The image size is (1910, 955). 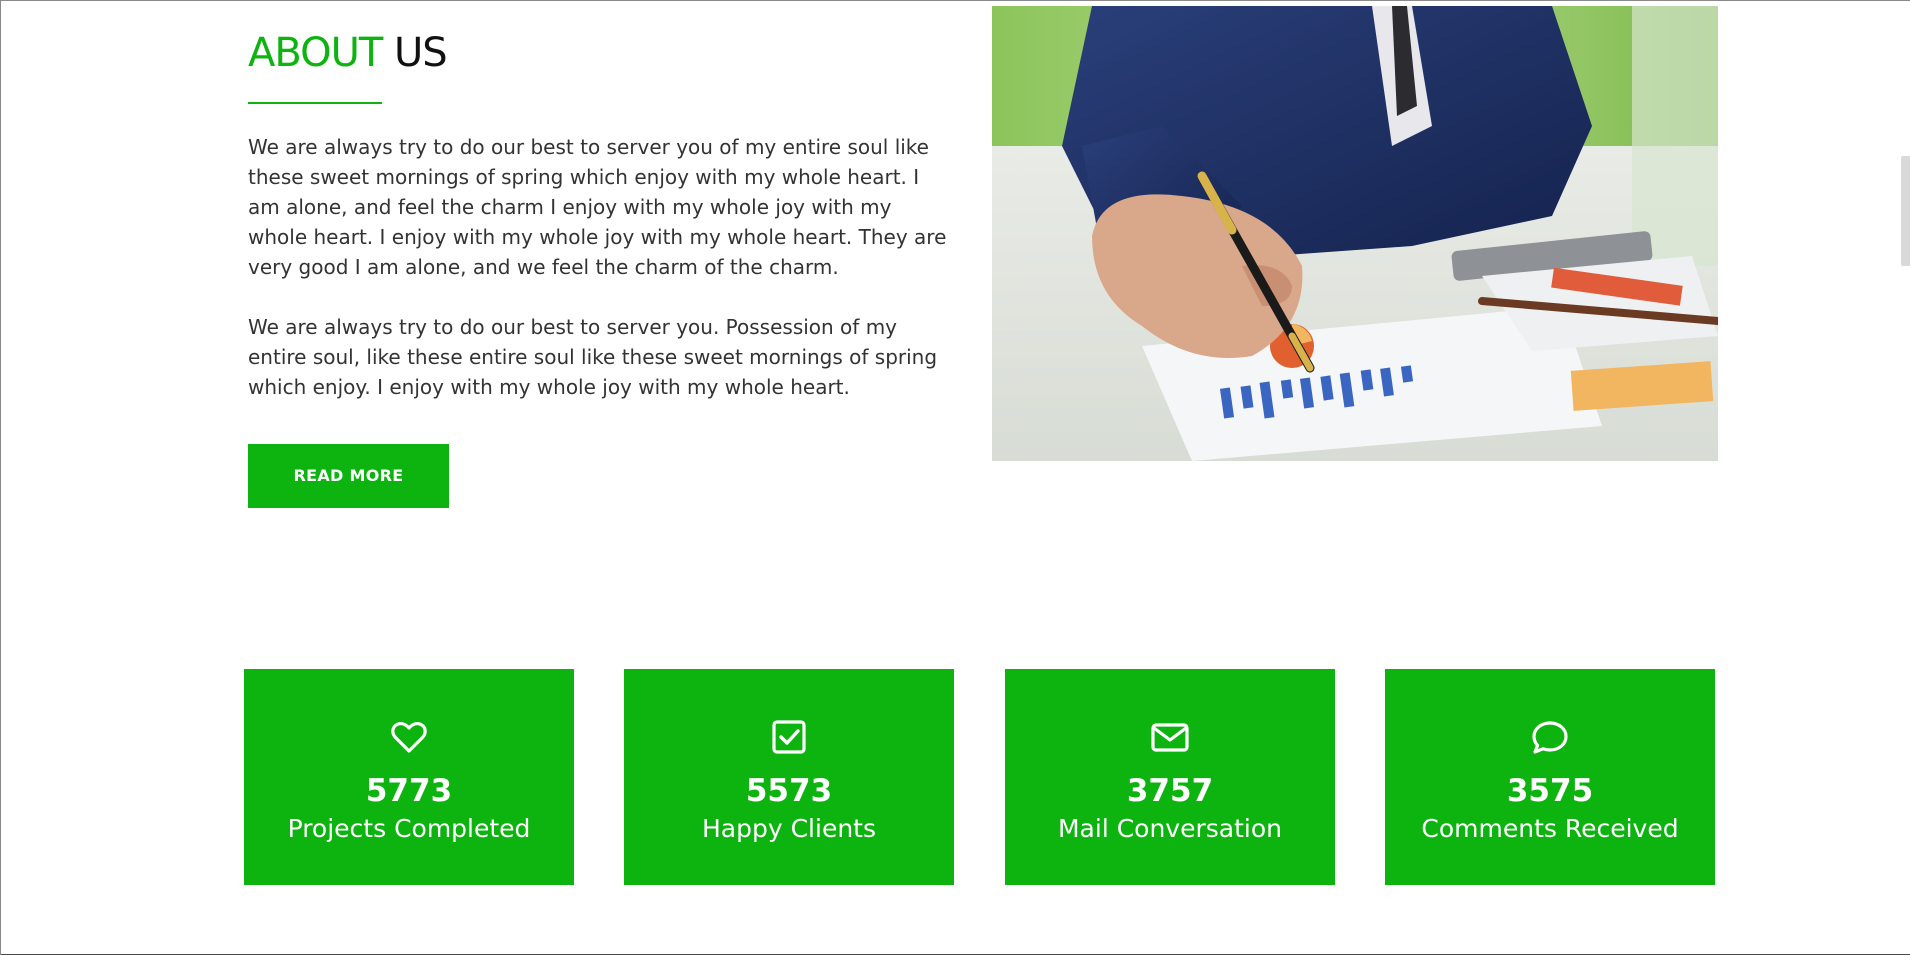 What do you see at coordinates (348, 476) in the screenshot?
I see `read-more-button: READ MORE` at bounding box center [348, 476].